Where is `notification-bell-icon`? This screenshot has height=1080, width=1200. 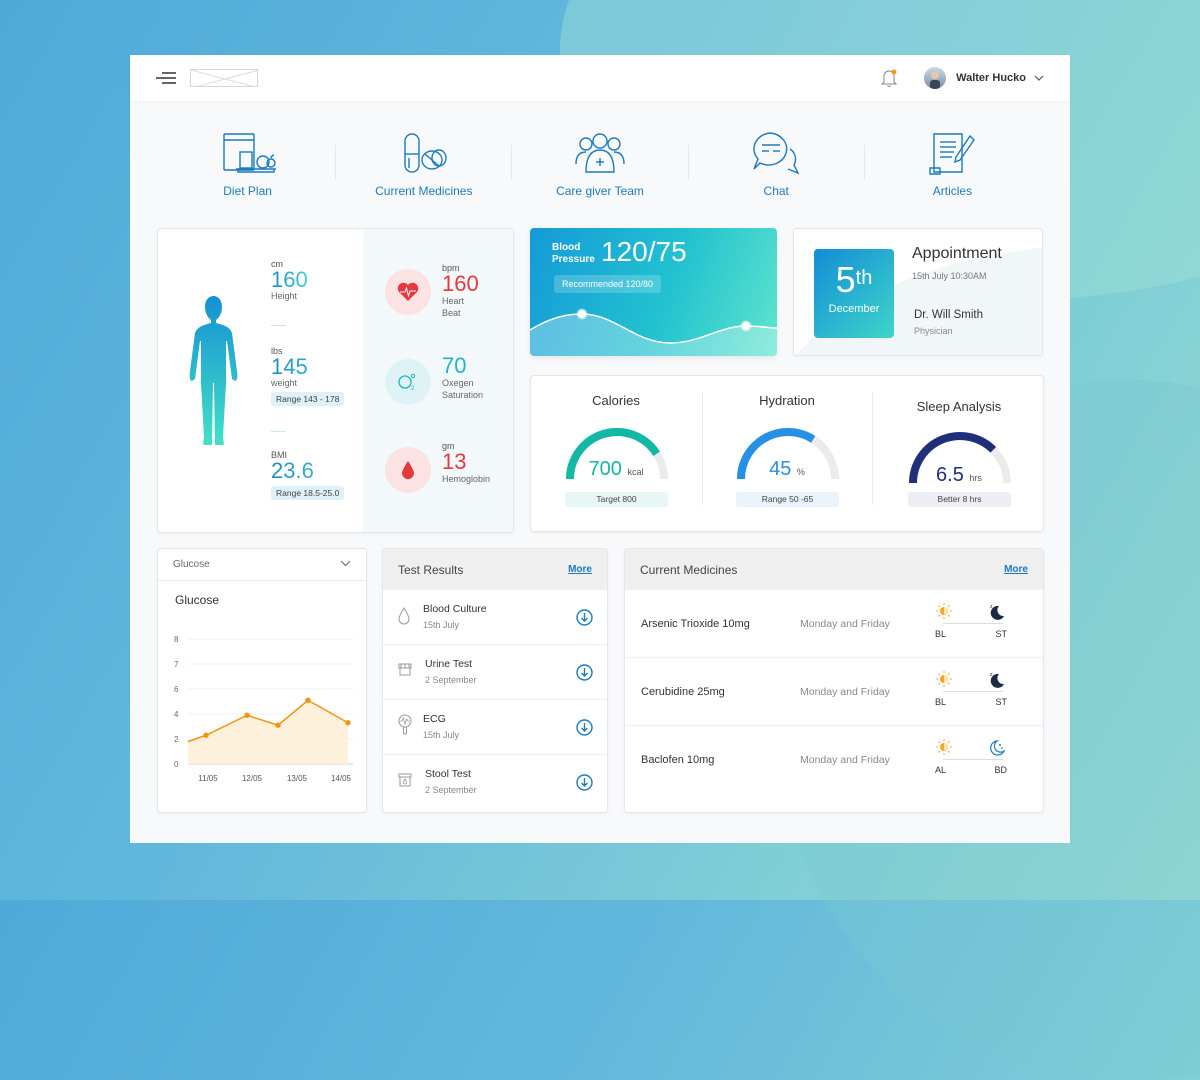 notification-bell-icon is located at coordinates (889, 78).